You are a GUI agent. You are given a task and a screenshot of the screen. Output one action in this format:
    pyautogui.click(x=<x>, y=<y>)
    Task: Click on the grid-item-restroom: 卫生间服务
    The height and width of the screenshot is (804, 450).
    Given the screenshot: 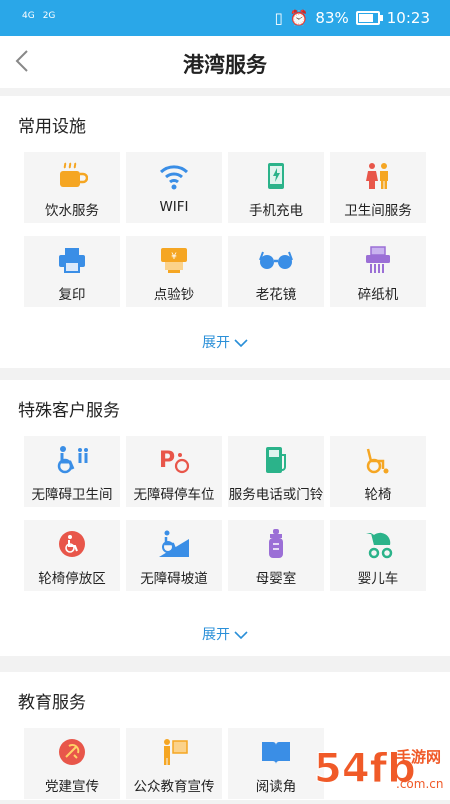 What is the action you would take?
    pyautogui.click(x=378, y=187)
    